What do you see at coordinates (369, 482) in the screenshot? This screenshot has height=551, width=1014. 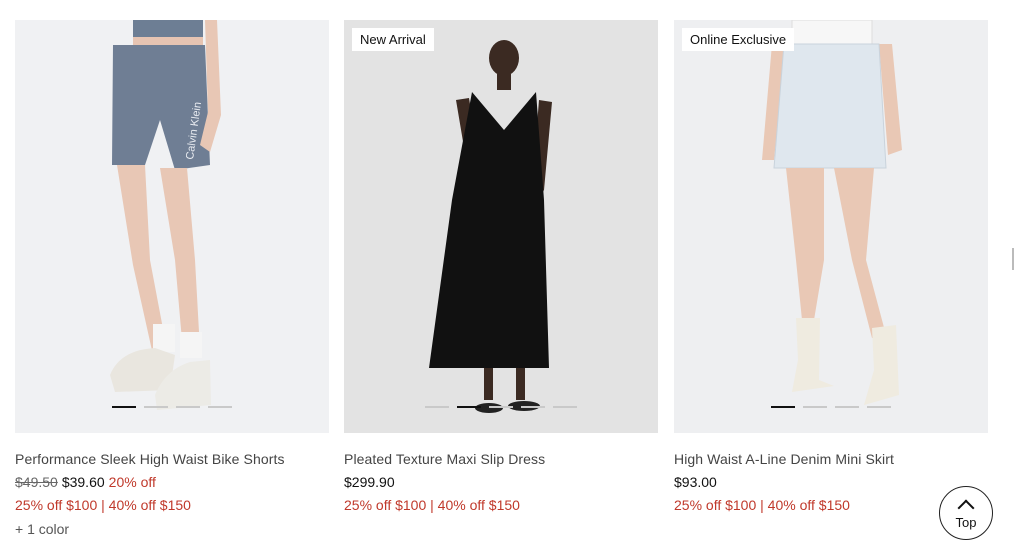 I see `price: $299.90` at bounding box center [369, 482].